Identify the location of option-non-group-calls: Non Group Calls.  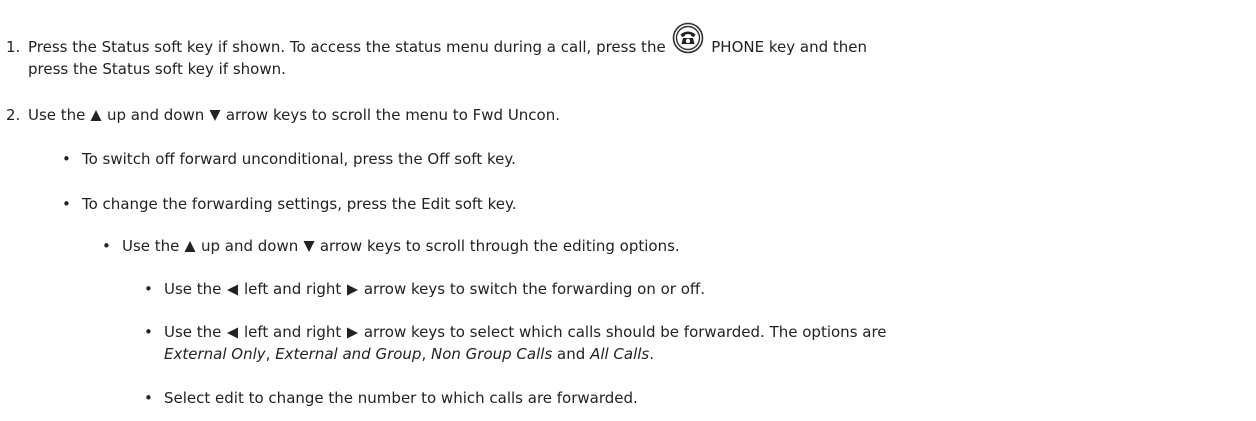
(492, 354).